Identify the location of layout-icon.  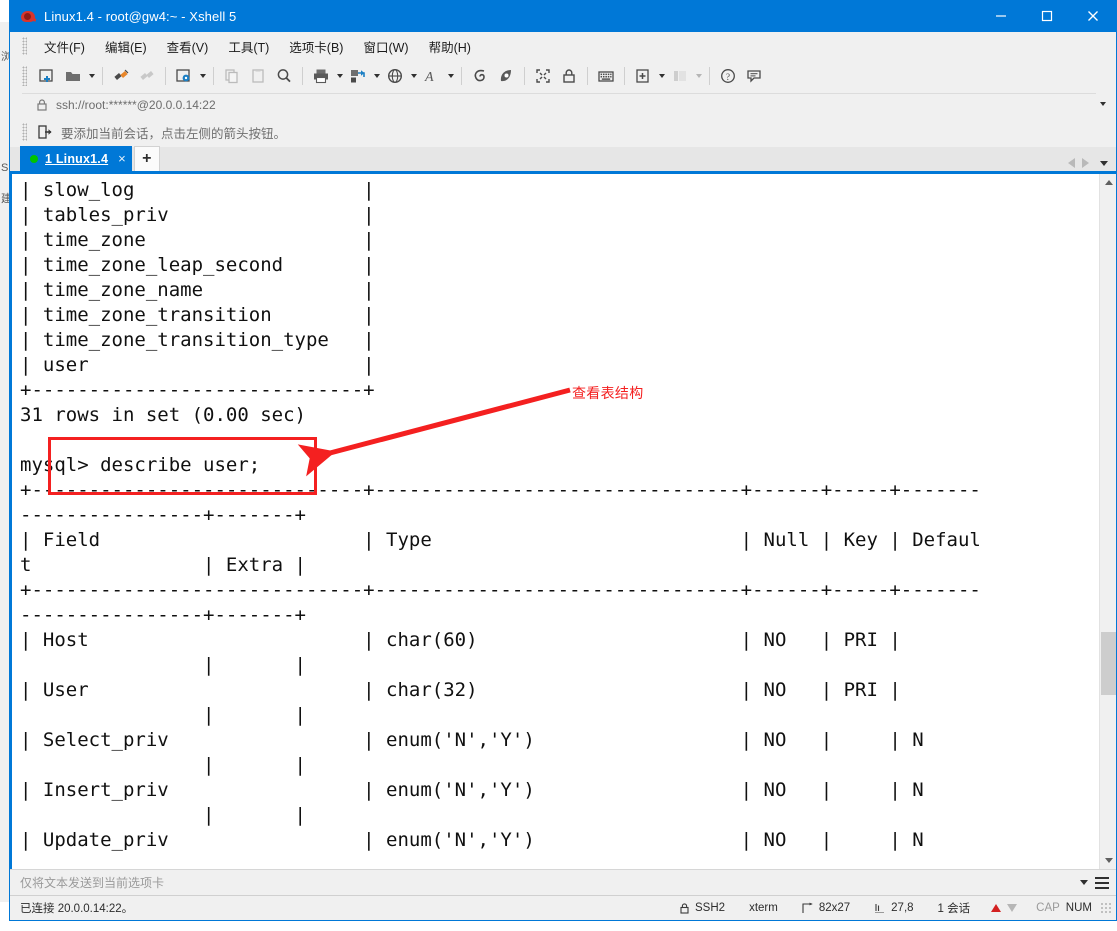
(680, 75).